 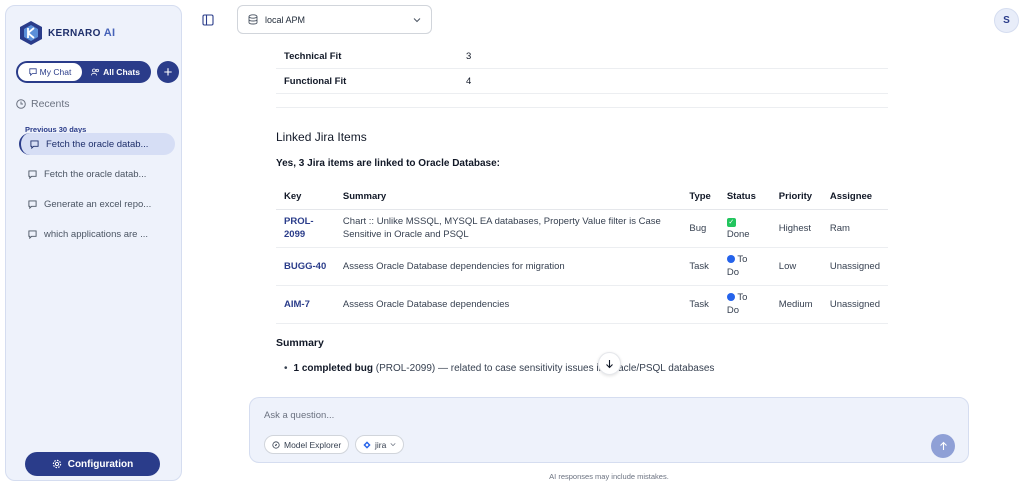 I want to click on priority-cell: Low, so click(x=796, y=266).